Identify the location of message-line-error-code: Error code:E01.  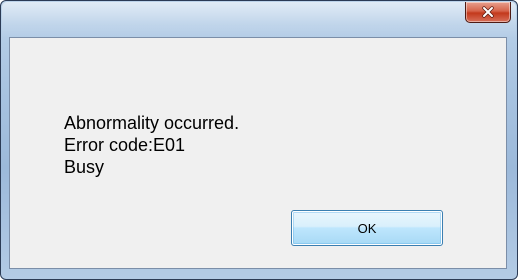
(125, 145).